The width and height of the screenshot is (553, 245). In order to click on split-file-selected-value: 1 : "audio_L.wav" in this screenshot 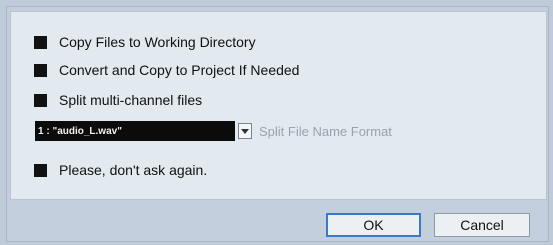, I will do `click(80, 131)`.